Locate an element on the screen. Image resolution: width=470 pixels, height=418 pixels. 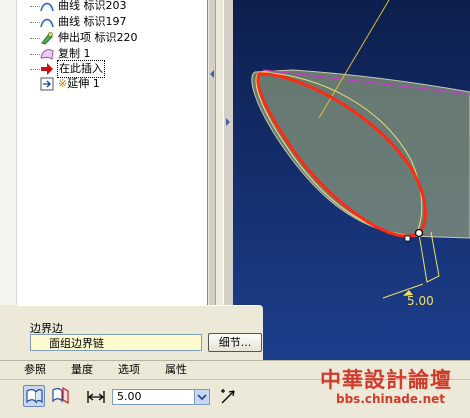
tree-item-label: 伸出项 标识220 is located at coordinates (98, 37).